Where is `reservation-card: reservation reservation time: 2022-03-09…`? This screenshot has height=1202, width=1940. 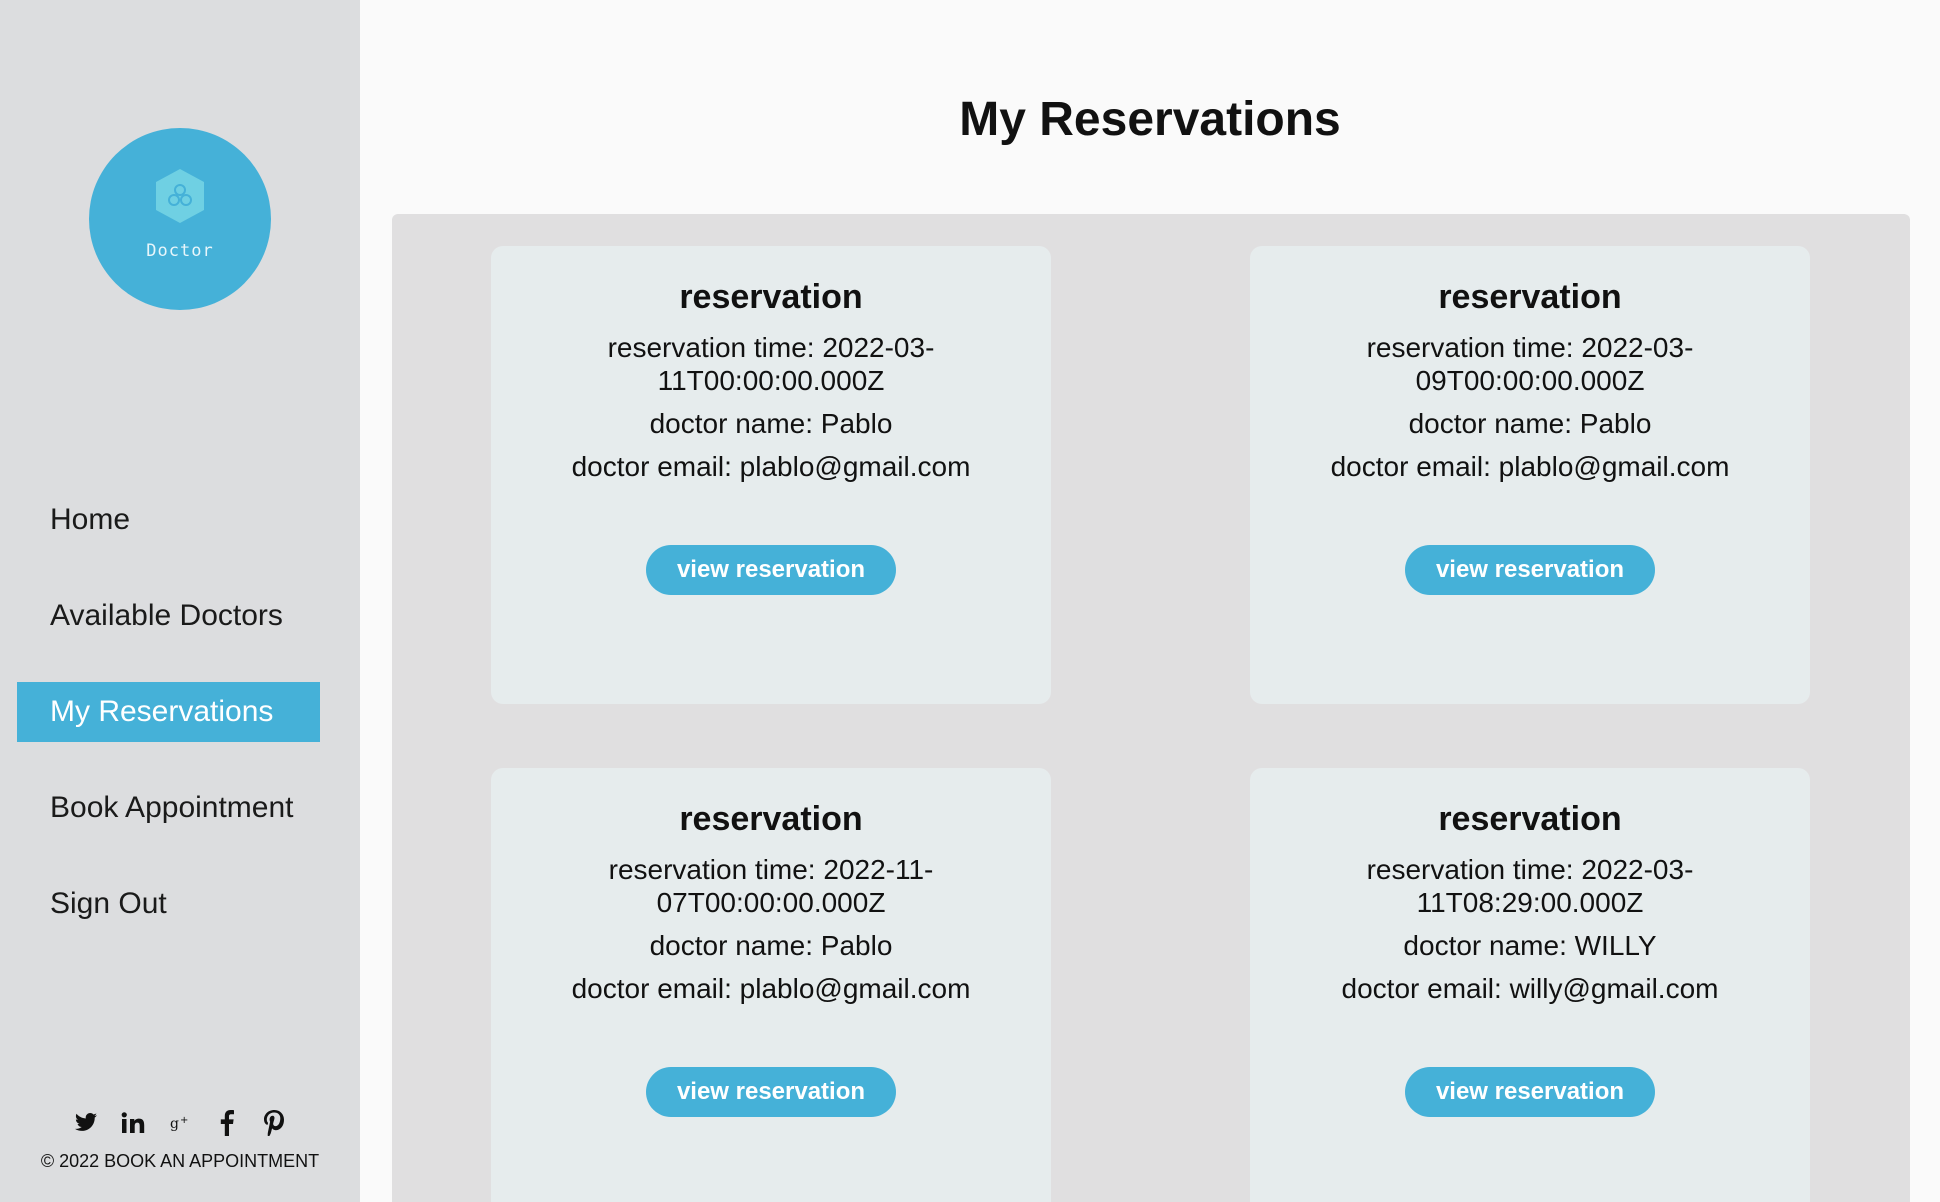 reservation-card: reservation reservation time: 2022-03-09… is located at coordinates (1530, 475).